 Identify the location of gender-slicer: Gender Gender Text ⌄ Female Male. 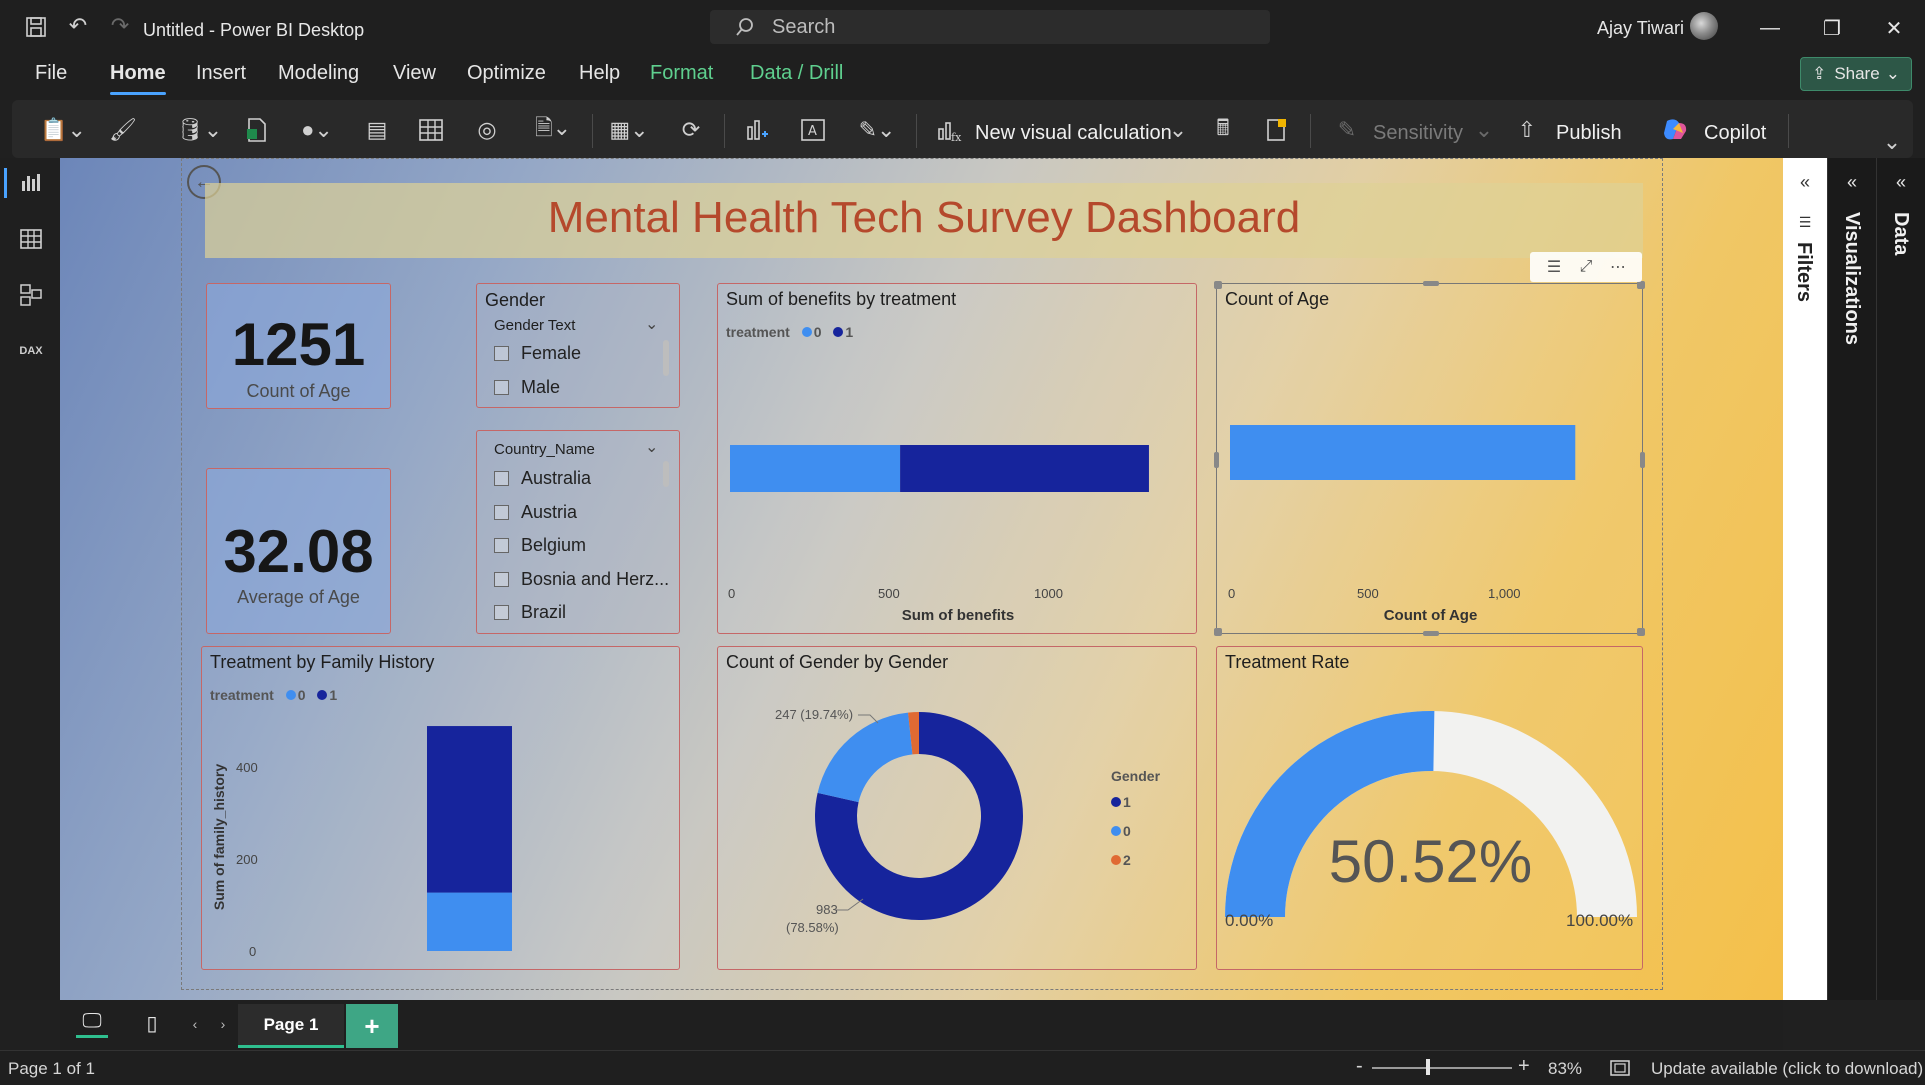
(578, 345).